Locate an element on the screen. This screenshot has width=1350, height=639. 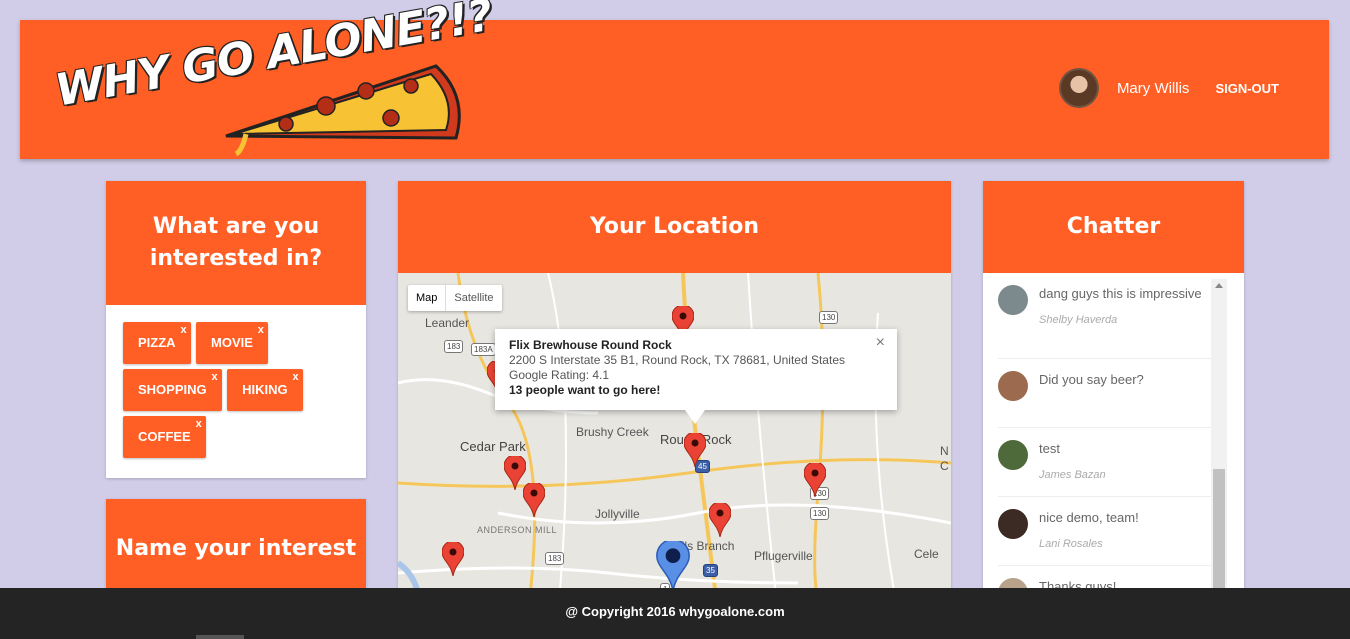
highway-shield: 35 is located at coordinates (710, 570).